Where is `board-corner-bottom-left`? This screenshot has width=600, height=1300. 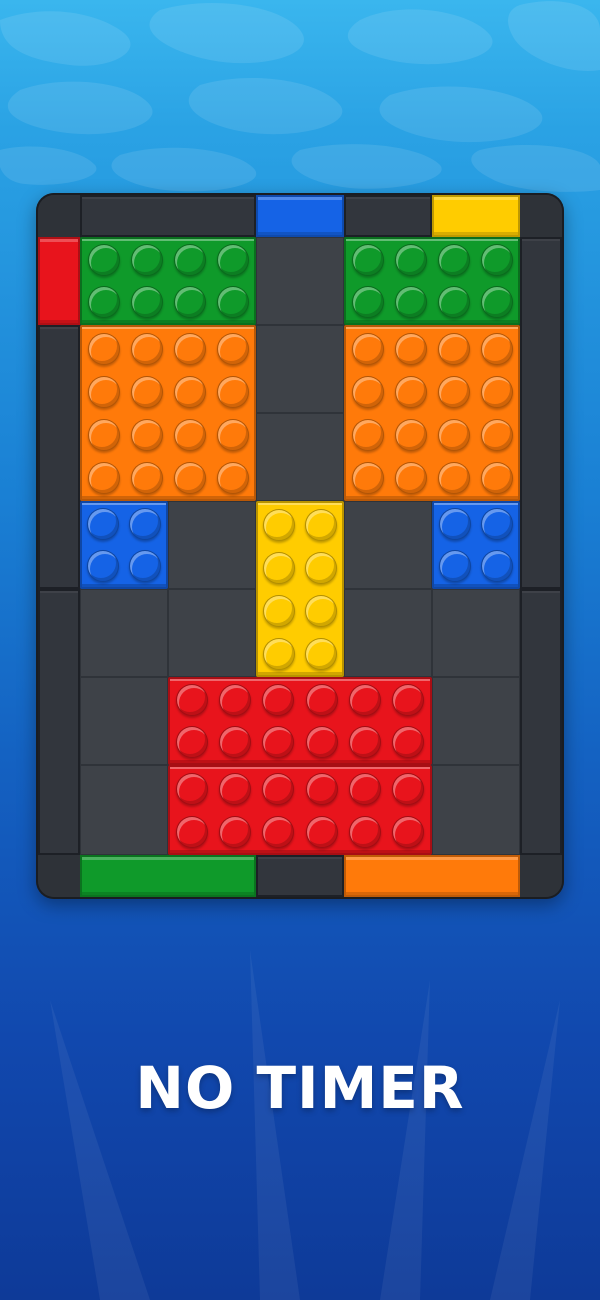 board-corner-bottom-left is located at coordinates (59, 876).